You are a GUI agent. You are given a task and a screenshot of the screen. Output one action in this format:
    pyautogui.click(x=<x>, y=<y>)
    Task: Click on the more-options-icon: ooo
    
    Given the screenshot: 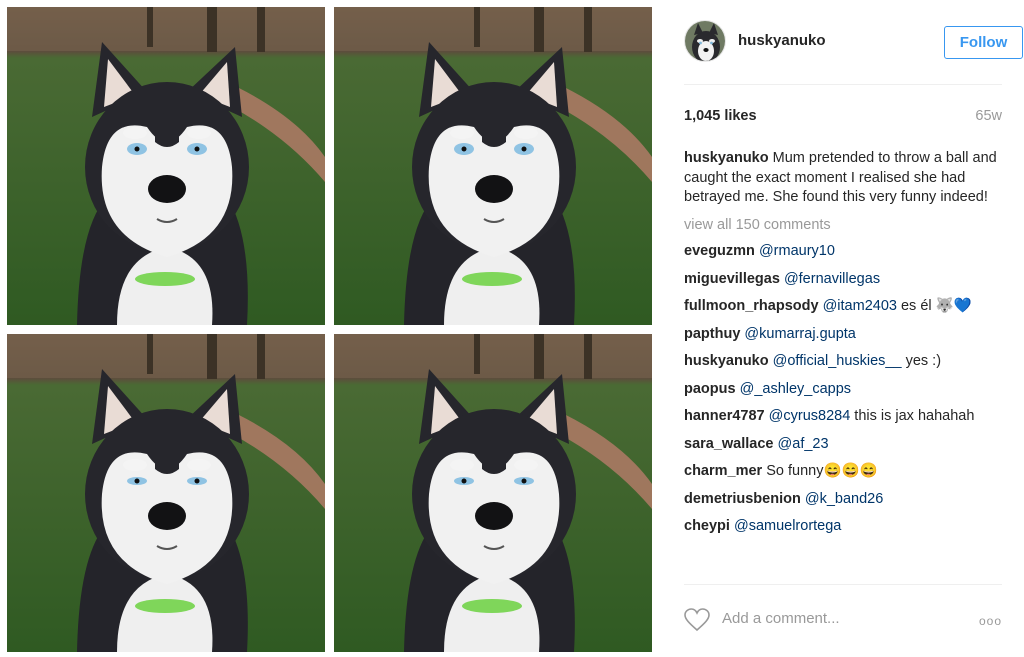 What is the action you would take?
    pyautogui.click(x=990, y=621)
    